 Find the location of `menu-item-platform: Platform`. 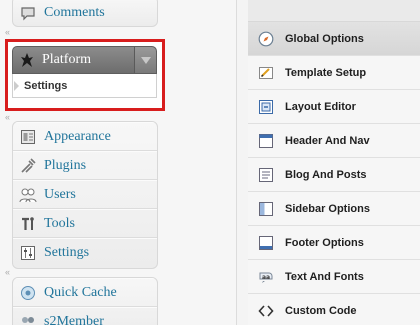

menu-item-platform: Platform is located at coordinates (84, 60).